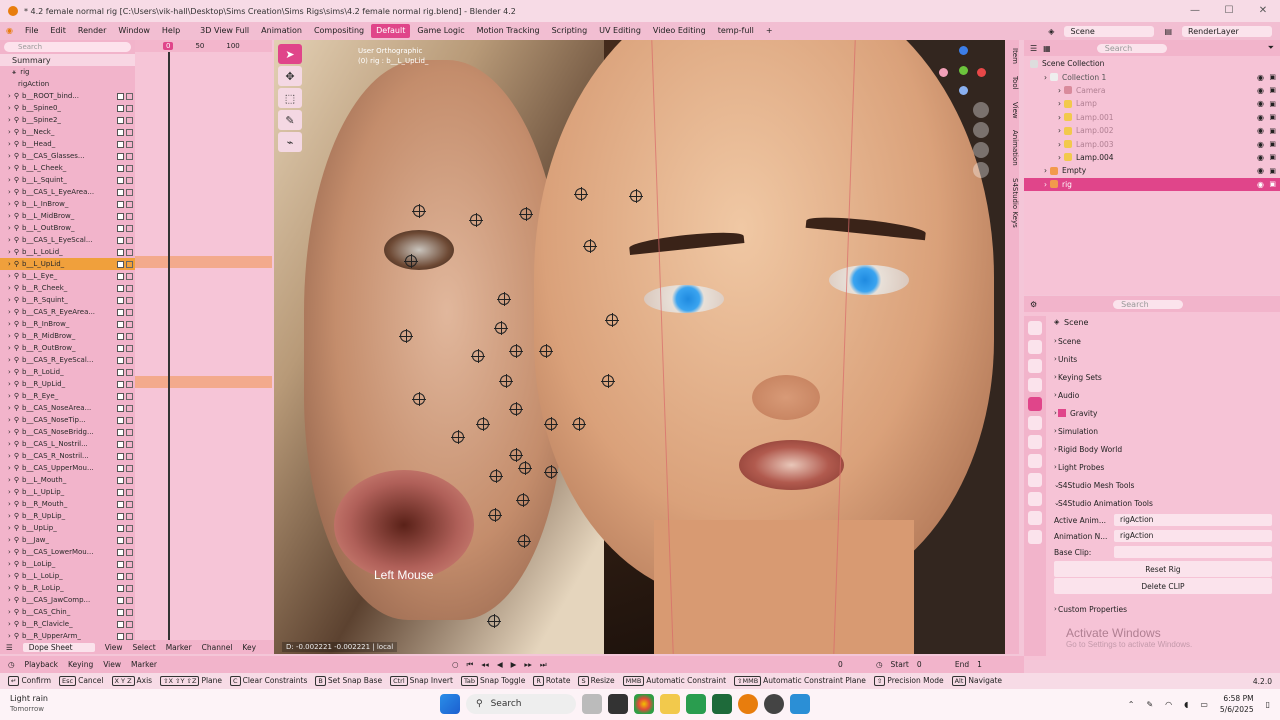 This screenshot has height=720, width=1280. I want to click on minimize-button: —, so click(1195, 11).